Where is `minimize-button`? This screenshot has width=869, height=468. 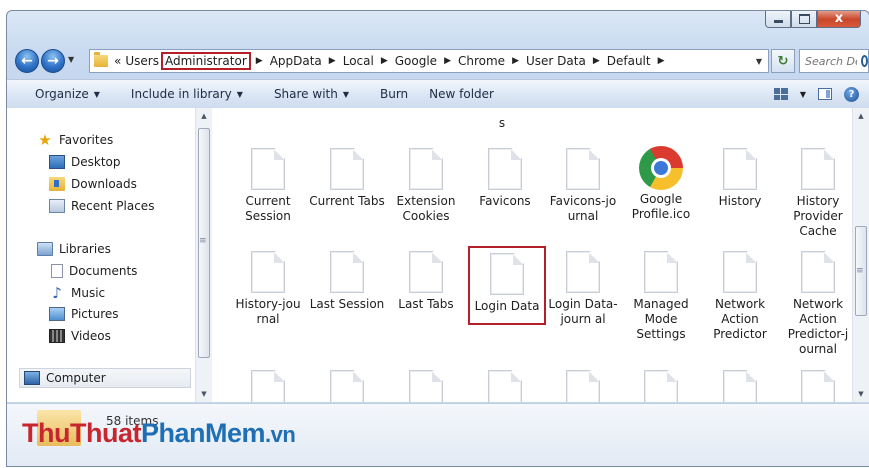
minimize-button is located at coordinates (778, 19).